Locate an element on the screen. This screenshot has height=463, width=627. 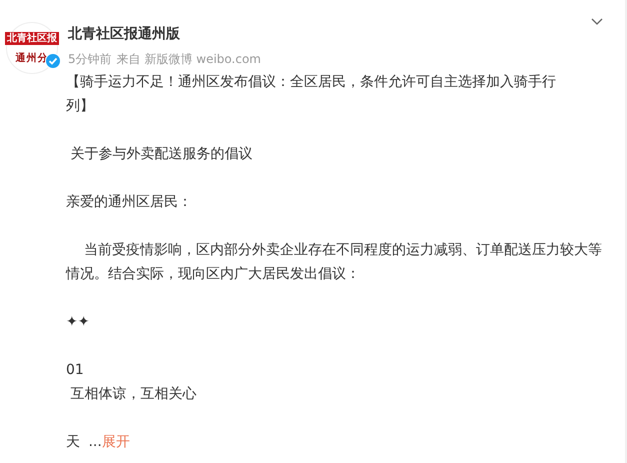
post-time: 5分钟前 is located at coordinates (90, 59).